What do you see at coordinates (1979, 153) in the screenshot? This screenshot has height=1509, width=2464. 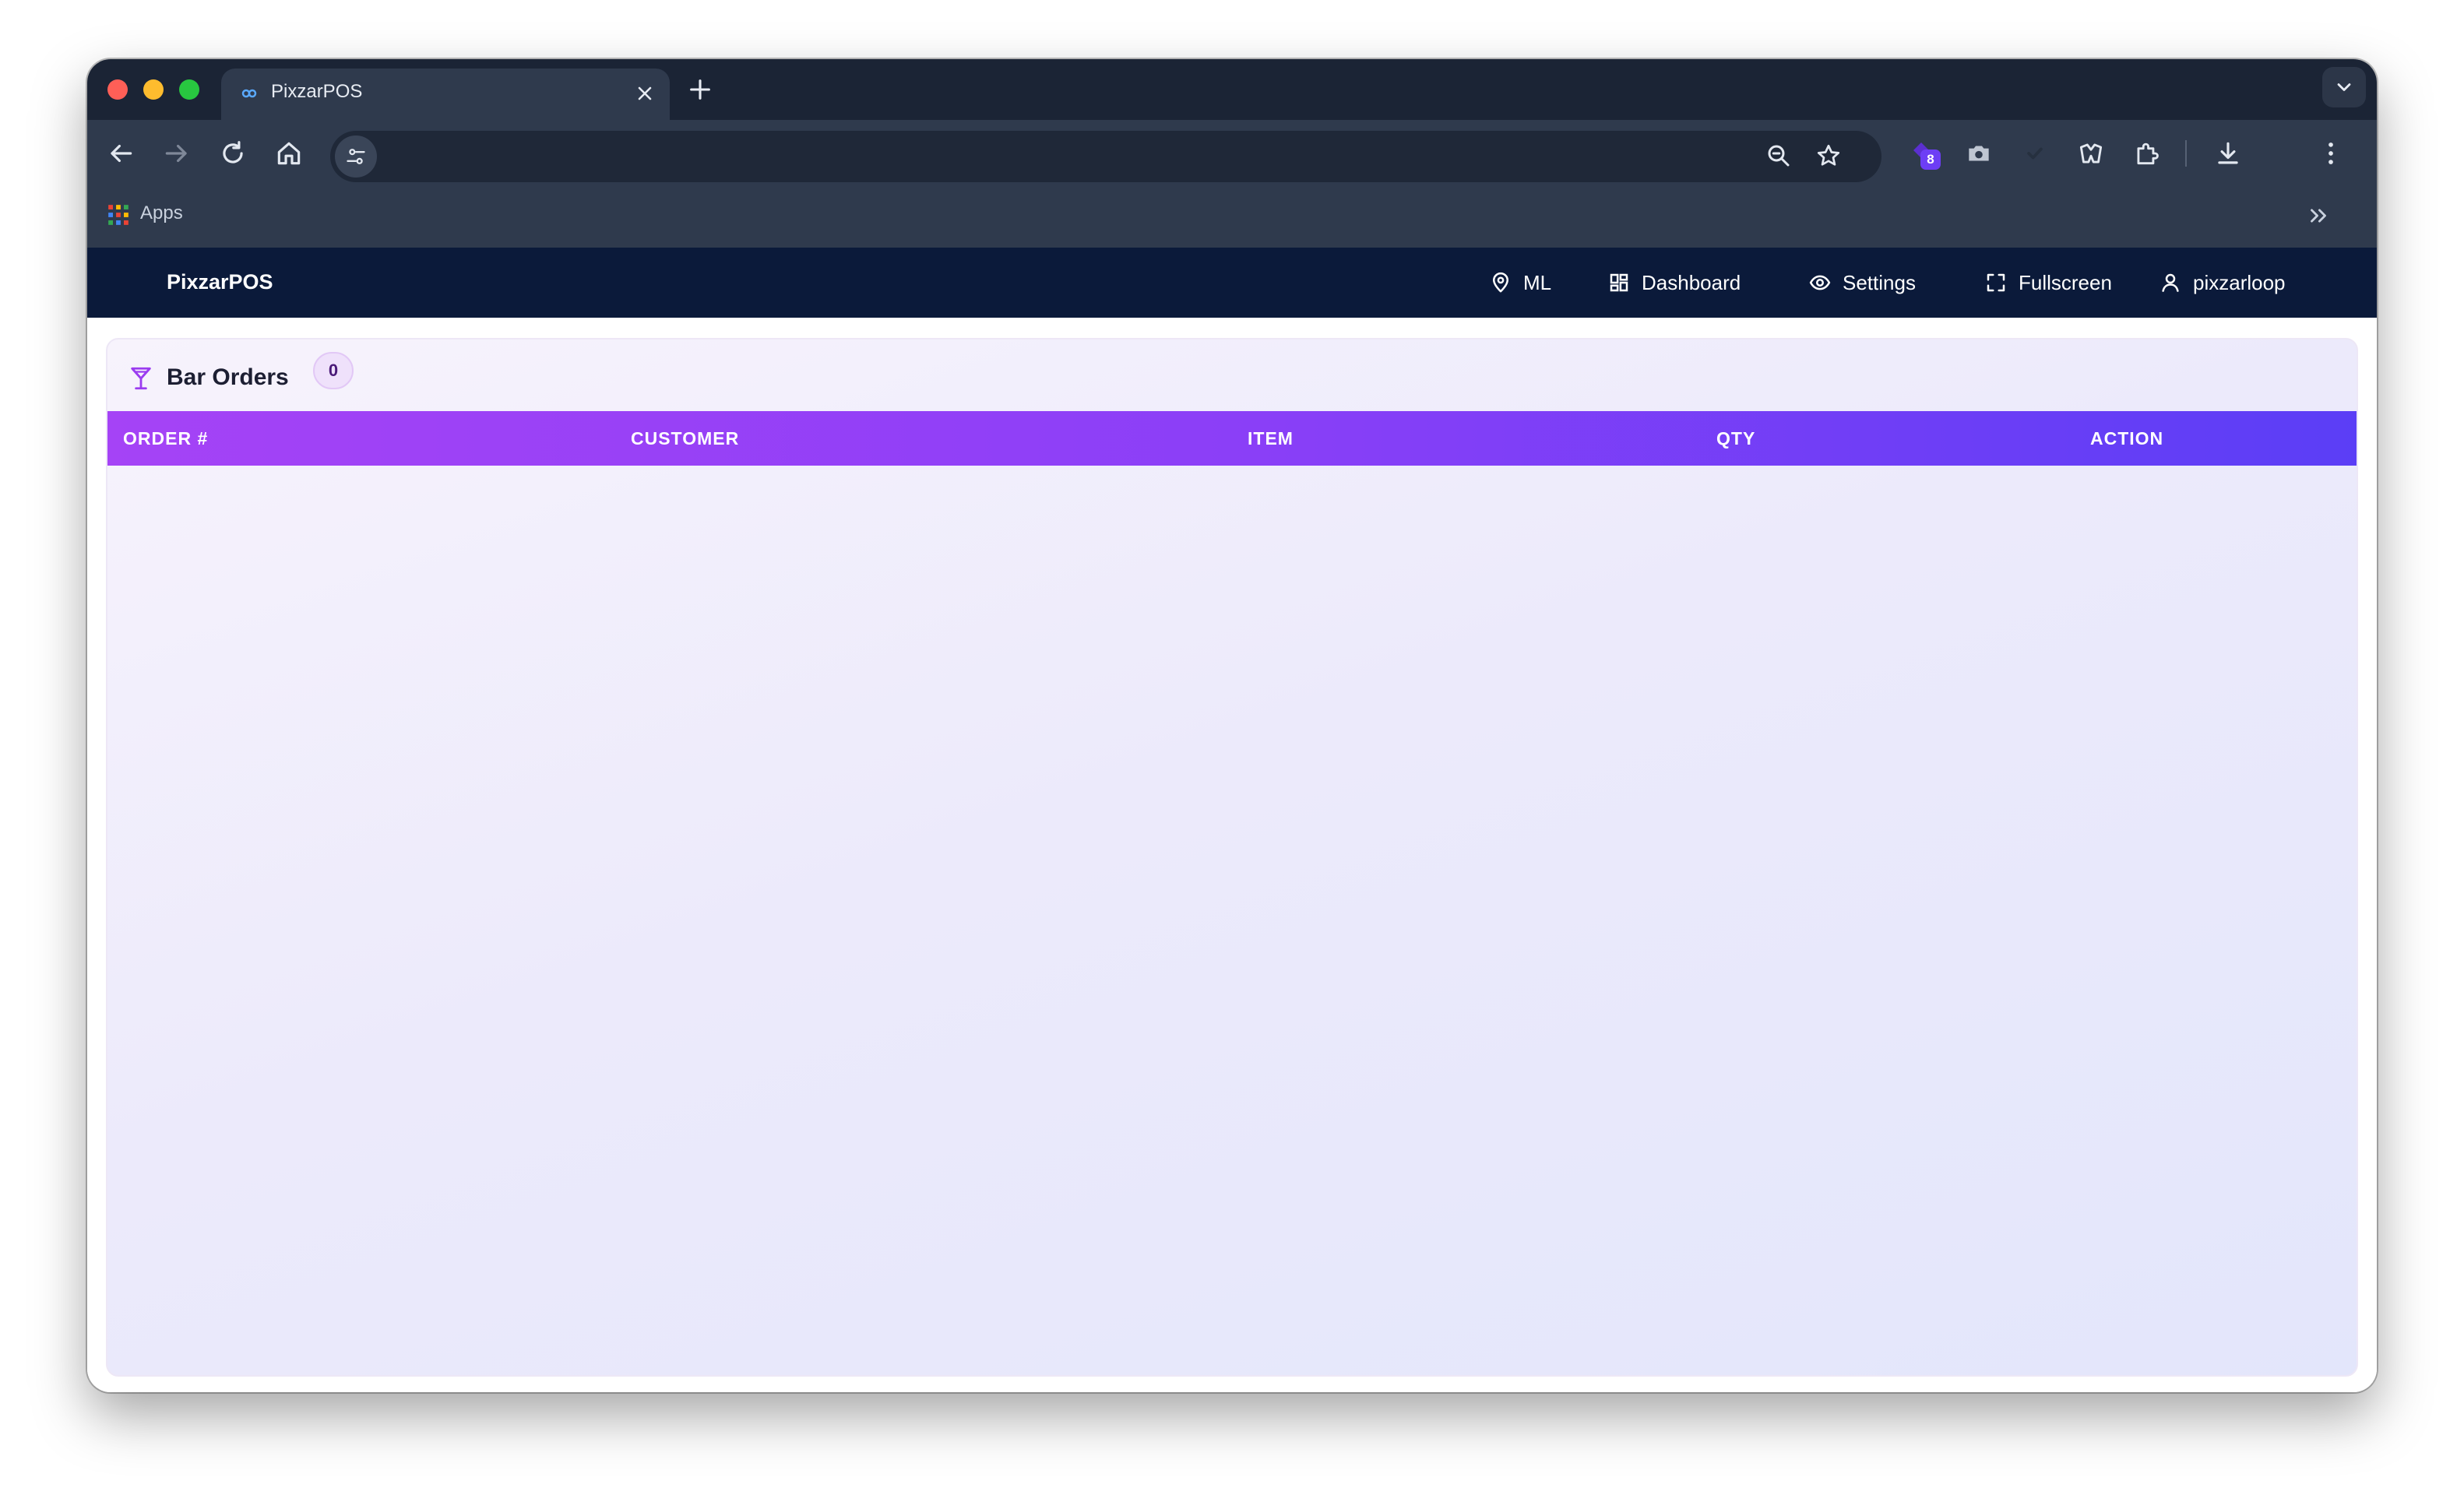 I see `camera-icon` at bounding box center [1979, 153].